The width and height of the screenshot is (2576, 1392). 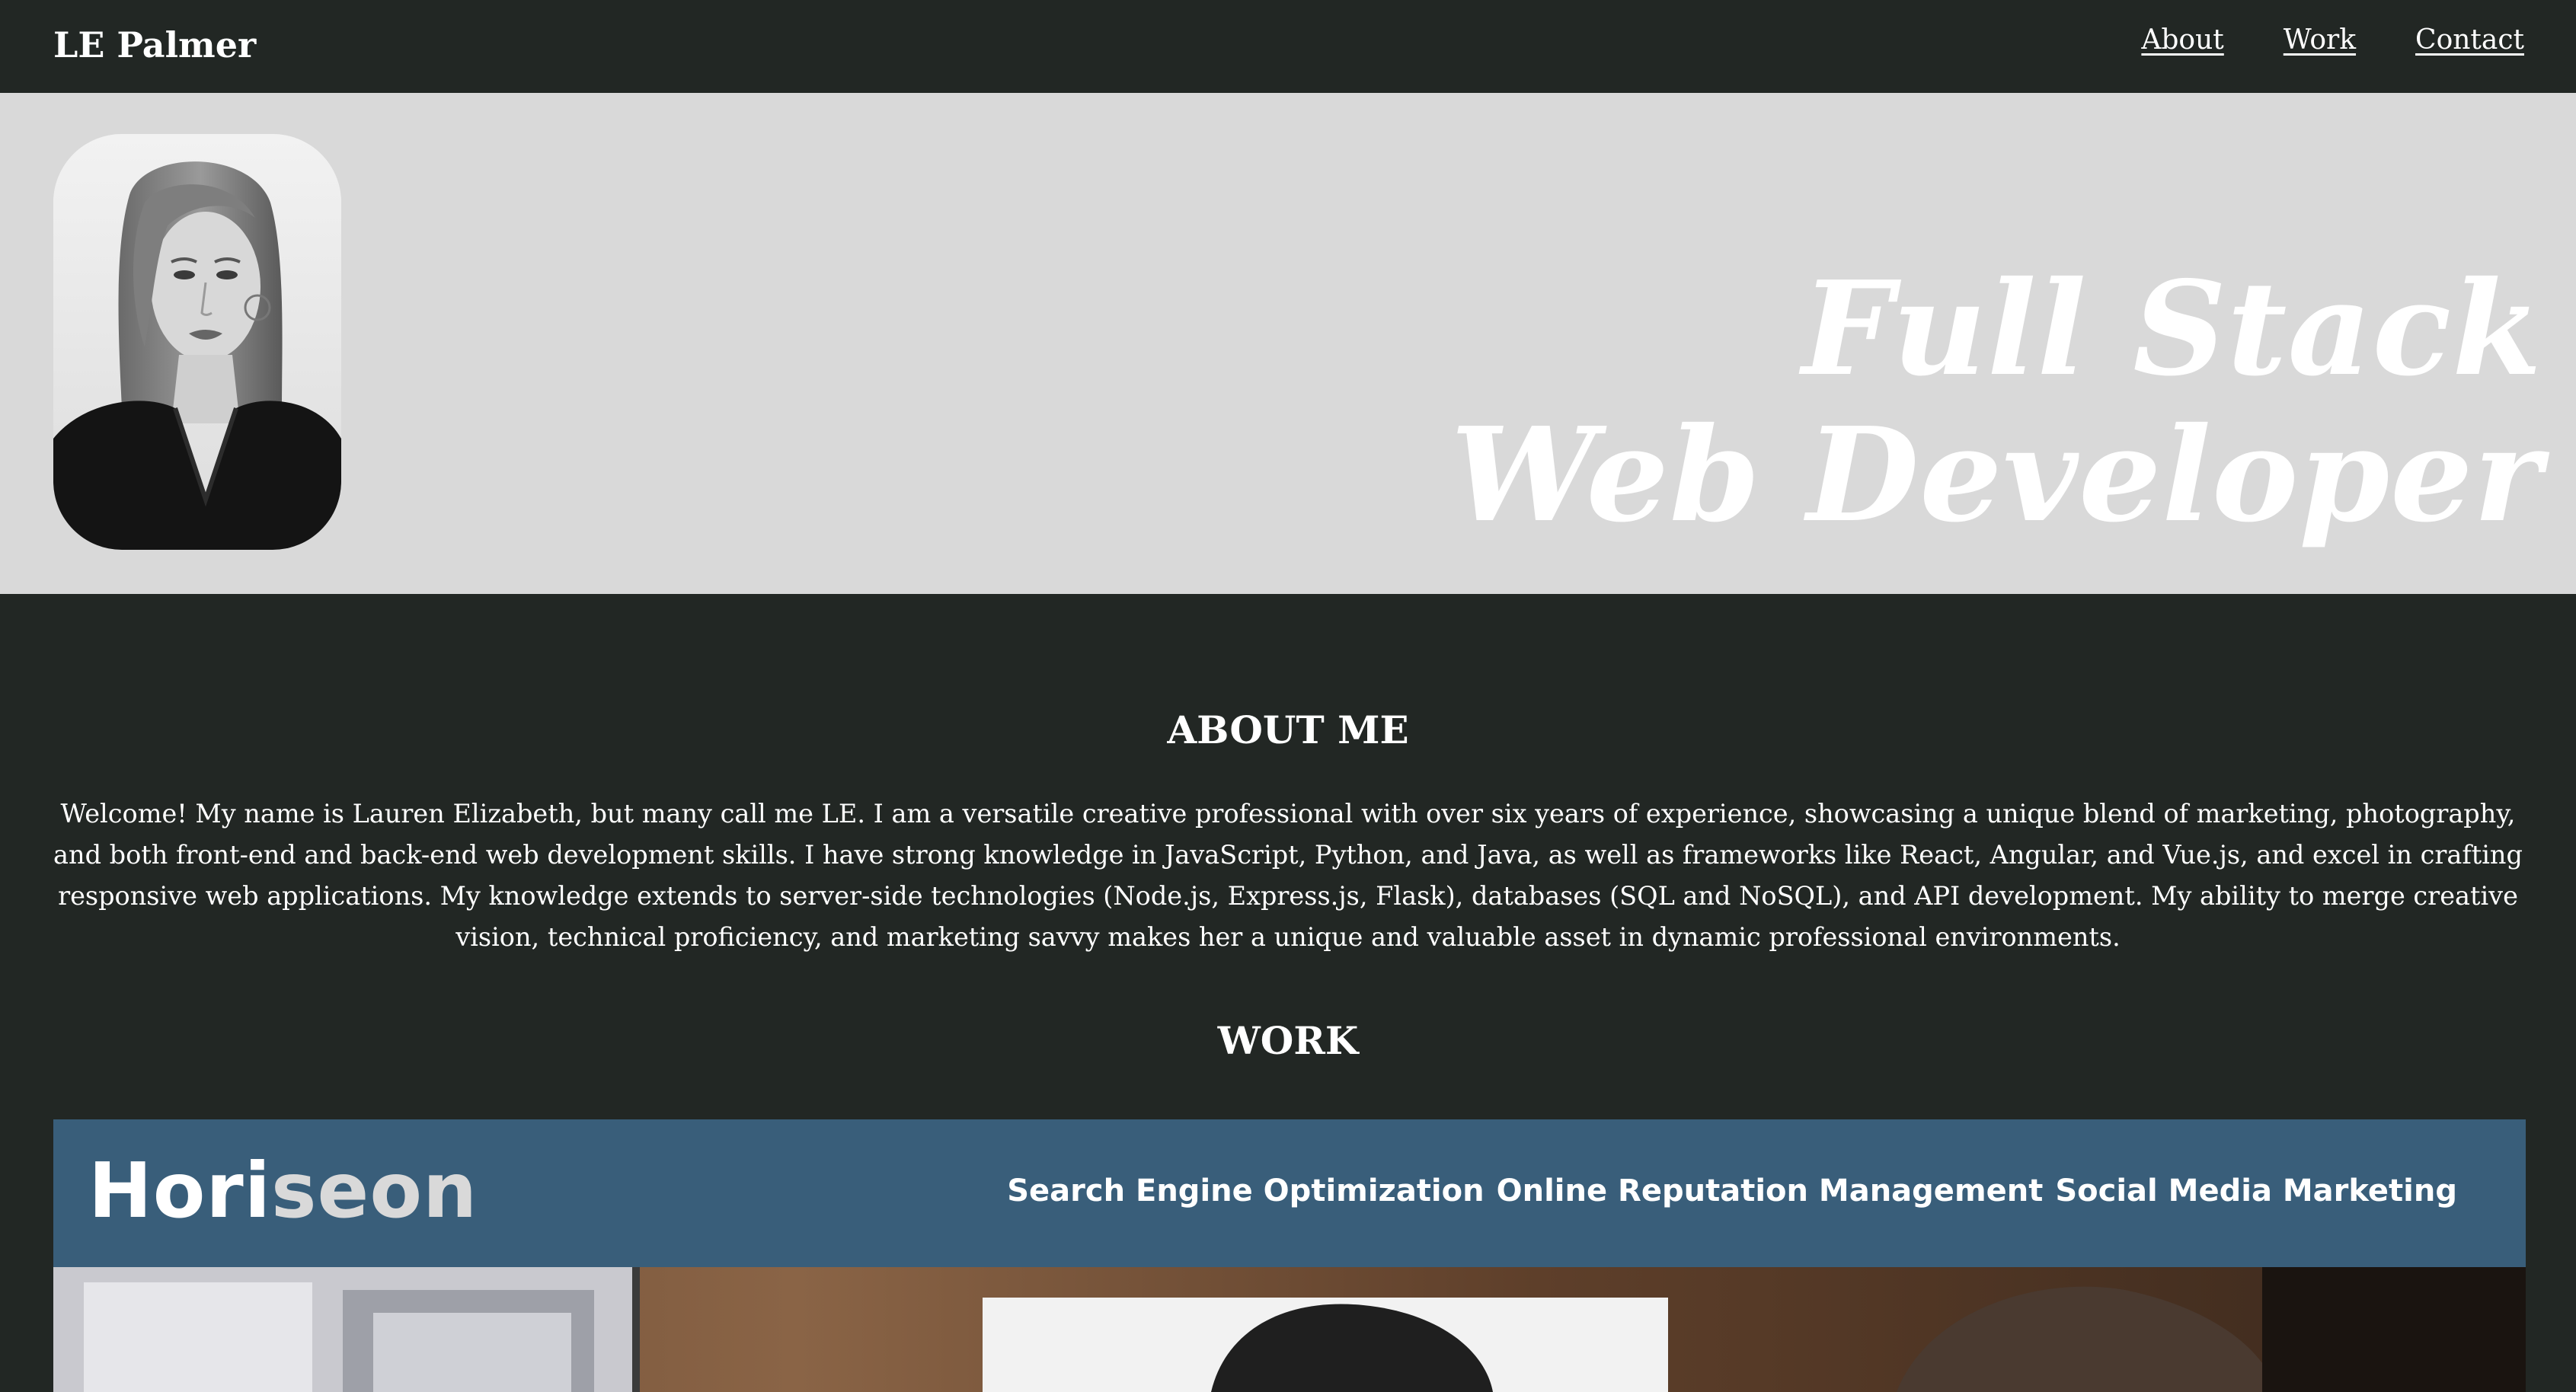 I want to click on project-photo-image, so click(x=1290, y=1330).